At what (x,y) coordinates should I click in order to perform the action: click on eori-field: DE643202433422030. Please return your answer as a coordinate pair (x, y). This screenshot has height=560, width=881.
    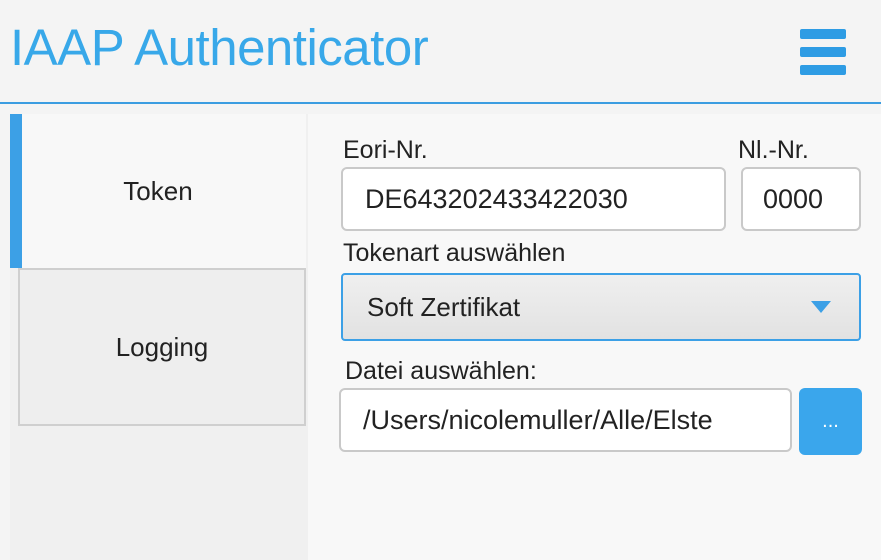
    Looking at the image, I should click on (533, 199).